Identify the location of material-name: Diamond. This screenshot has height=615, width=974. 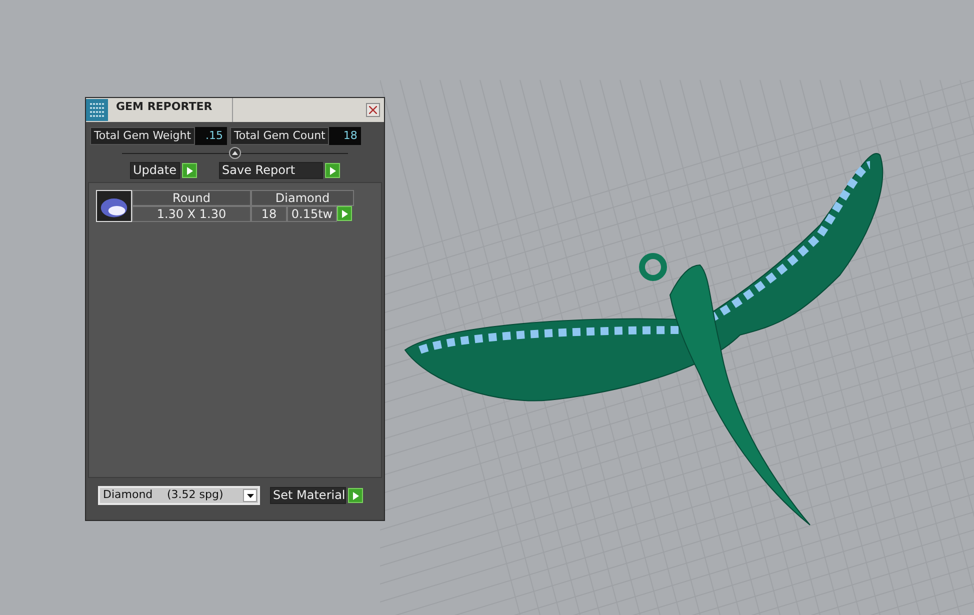
(128, 495).